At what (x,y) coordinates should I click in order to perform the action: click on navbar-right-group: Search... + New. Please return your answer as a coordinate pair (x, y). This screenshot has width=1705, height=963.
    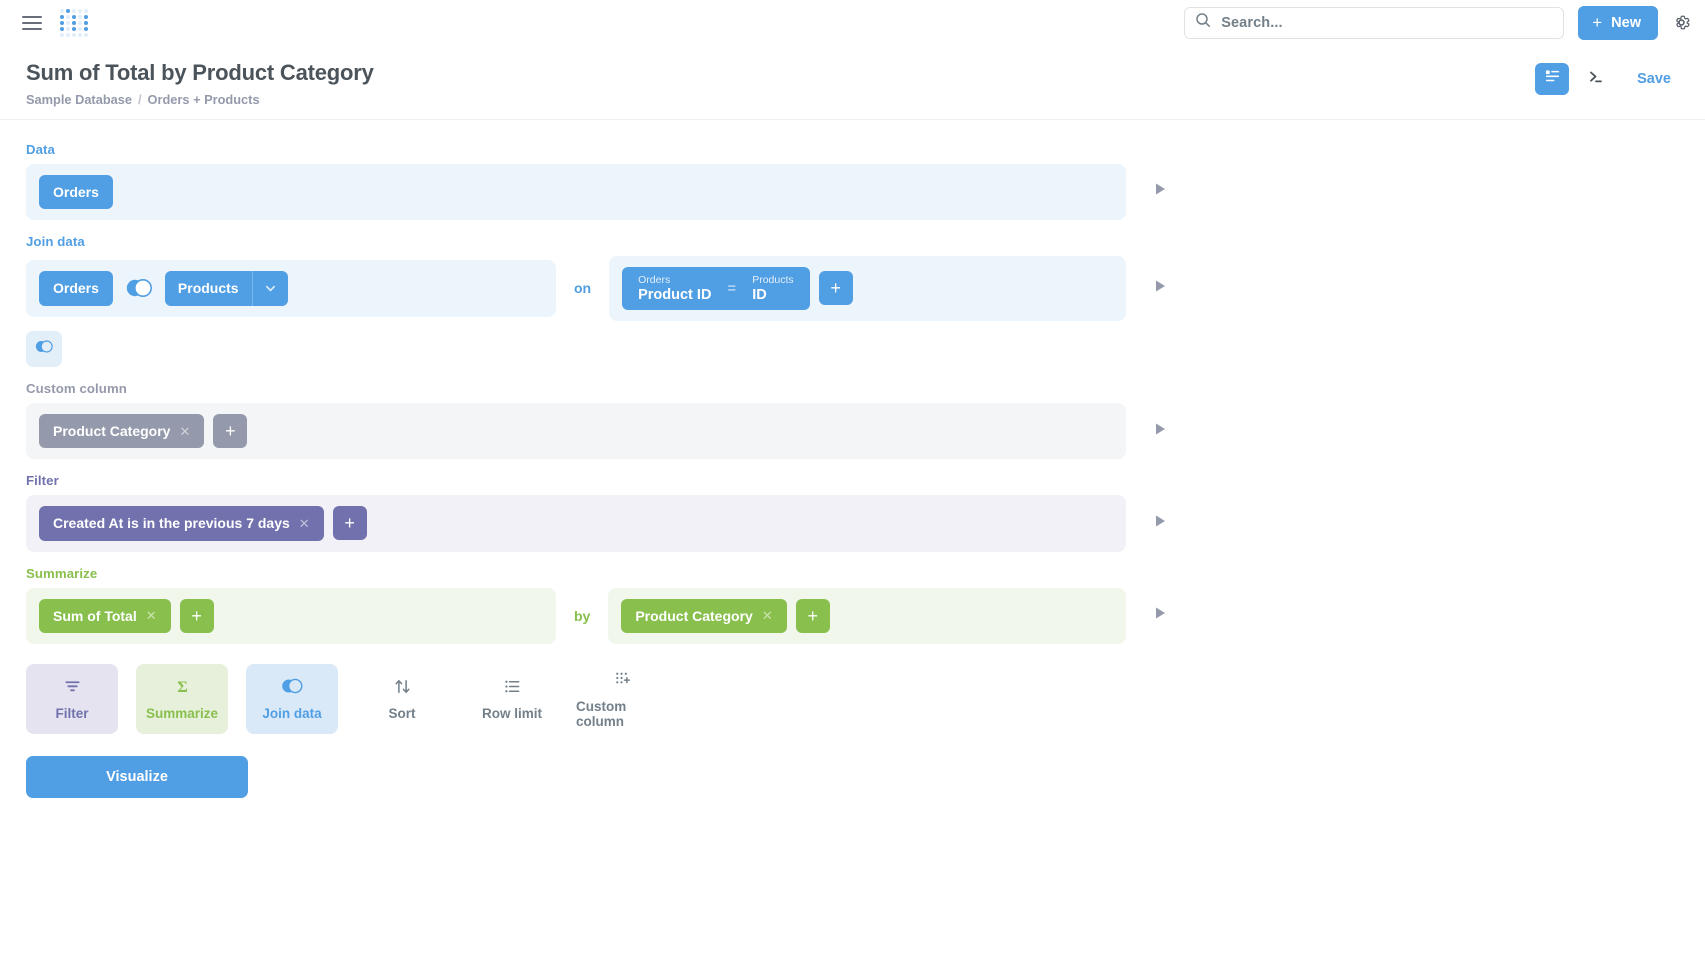
    Looking at the image, I should click on (1437, 22).